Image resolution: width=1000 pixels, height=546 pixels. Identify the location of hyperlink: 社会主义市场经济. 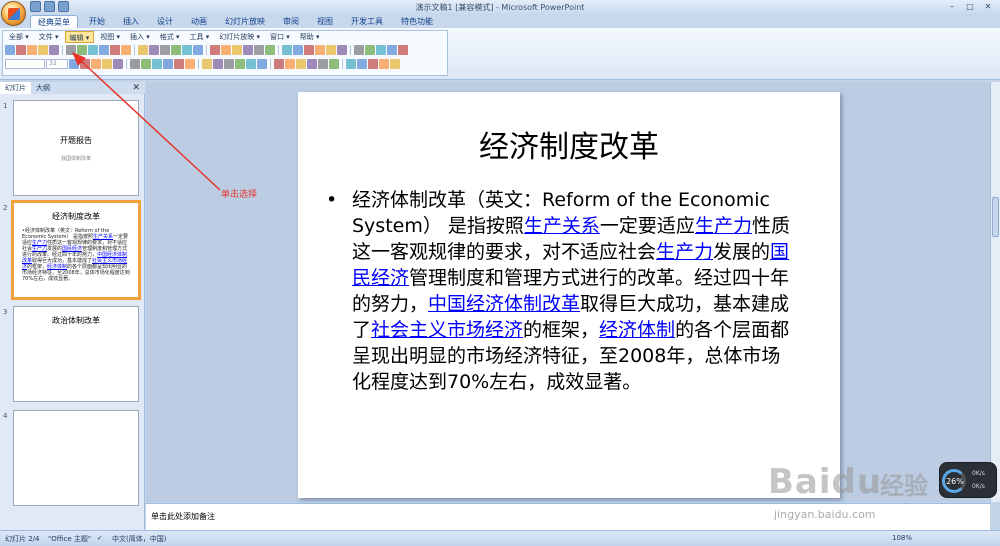
(447, 330).